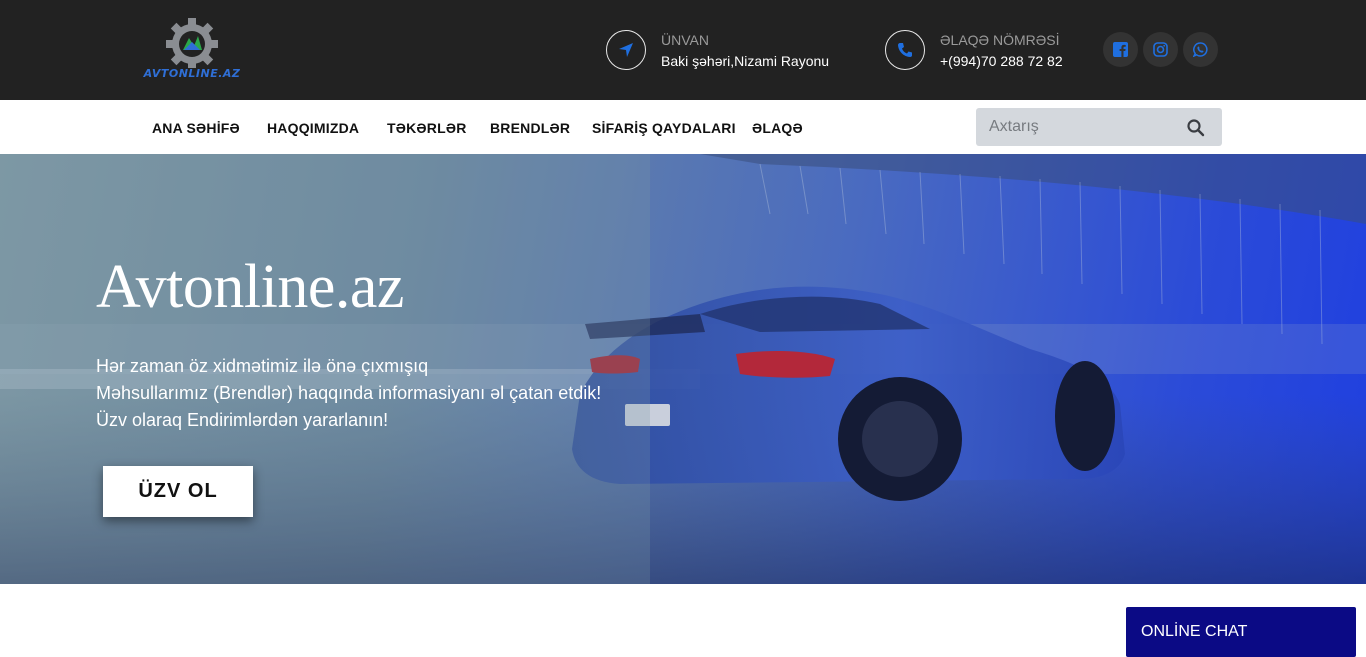 The height and width of the screenshot is (657, 1366). I want to click on facebook-icon, so click(1120, 49).